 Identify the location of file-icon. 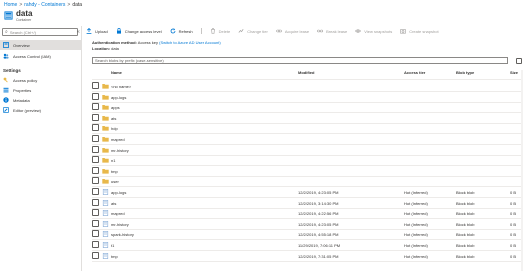
(105, 245).